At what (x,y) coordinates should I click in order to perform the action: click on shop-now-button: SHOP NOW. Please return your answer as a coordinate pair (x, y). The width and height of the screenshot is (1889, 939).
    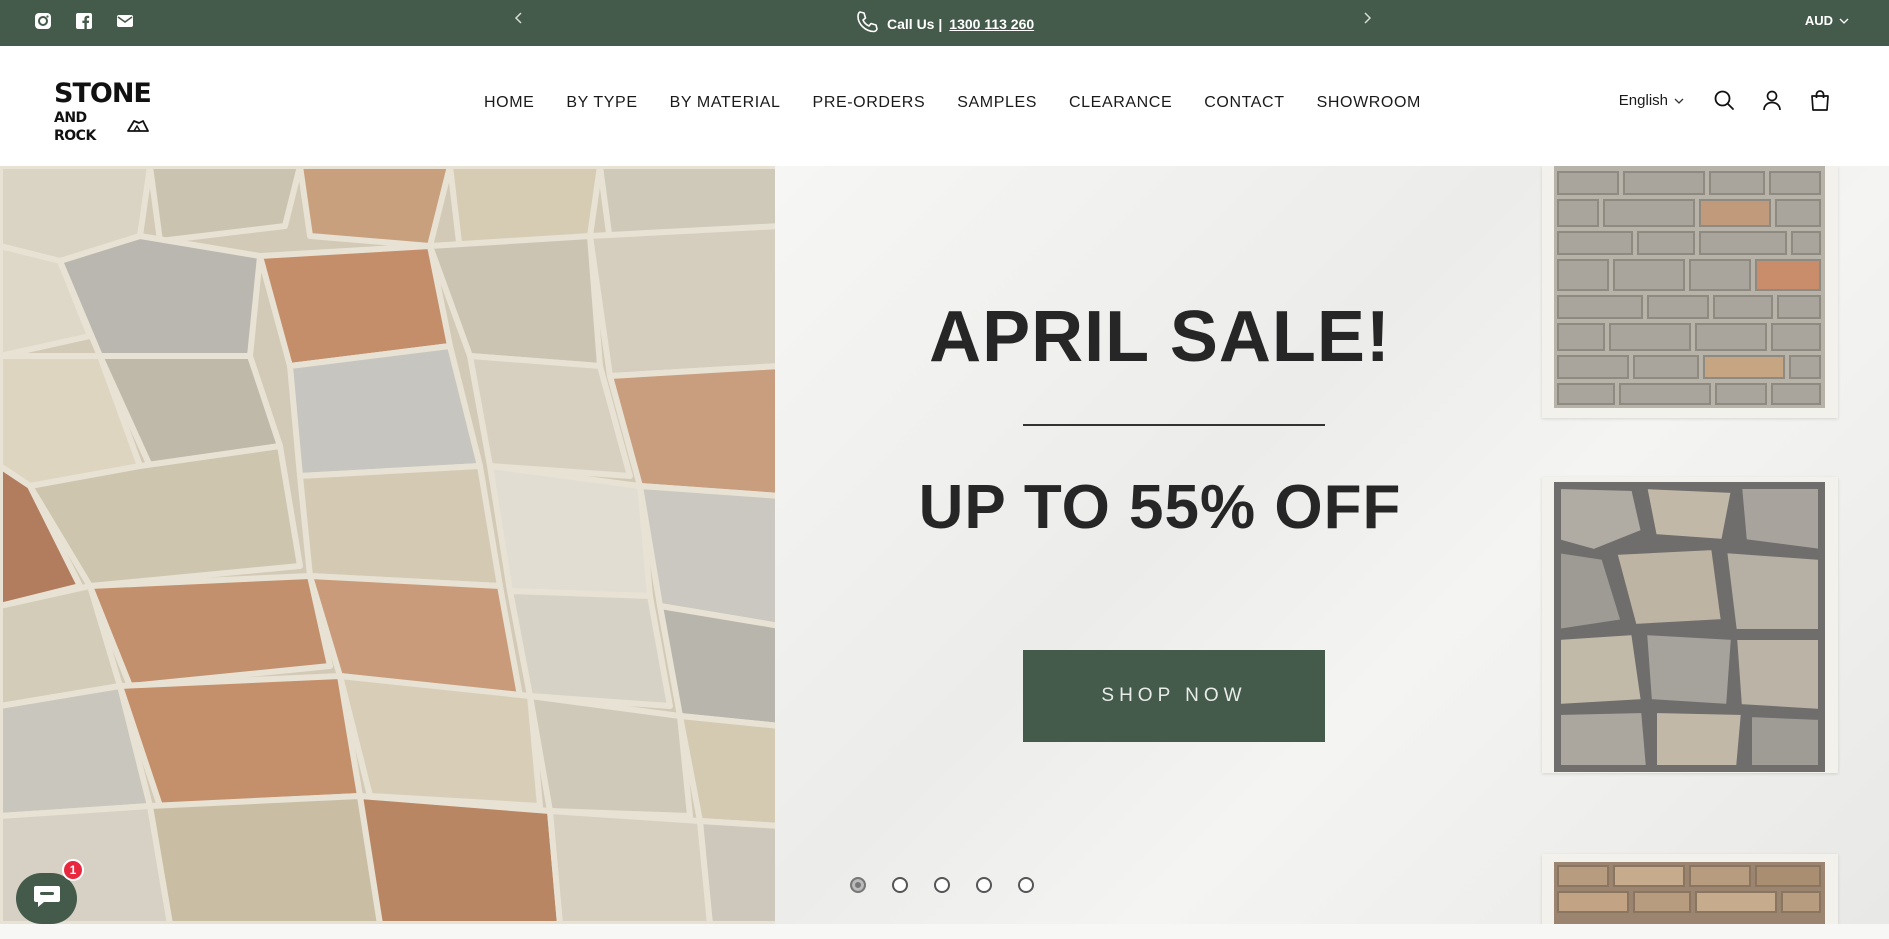
    Looking at the image, I should click on (1174, 696).